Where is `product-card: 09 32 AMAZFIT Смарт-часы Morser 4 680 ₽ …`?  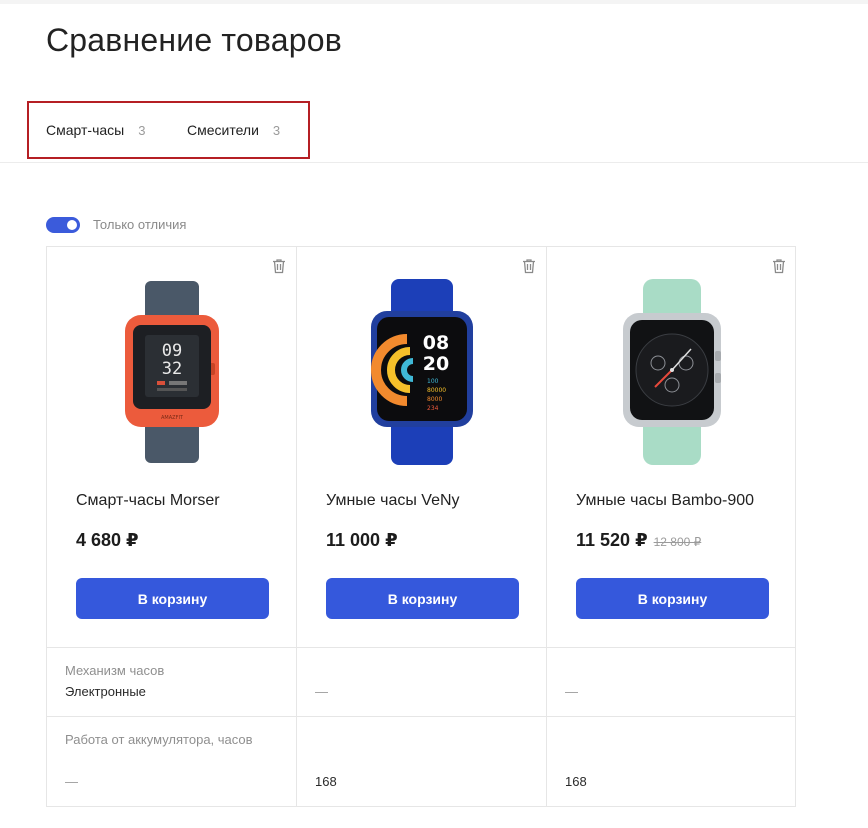
product-card: 09 32 AMAZFIT Смарт-часы Morser 4 680 ₽ … is located at coordinates (171, 447).